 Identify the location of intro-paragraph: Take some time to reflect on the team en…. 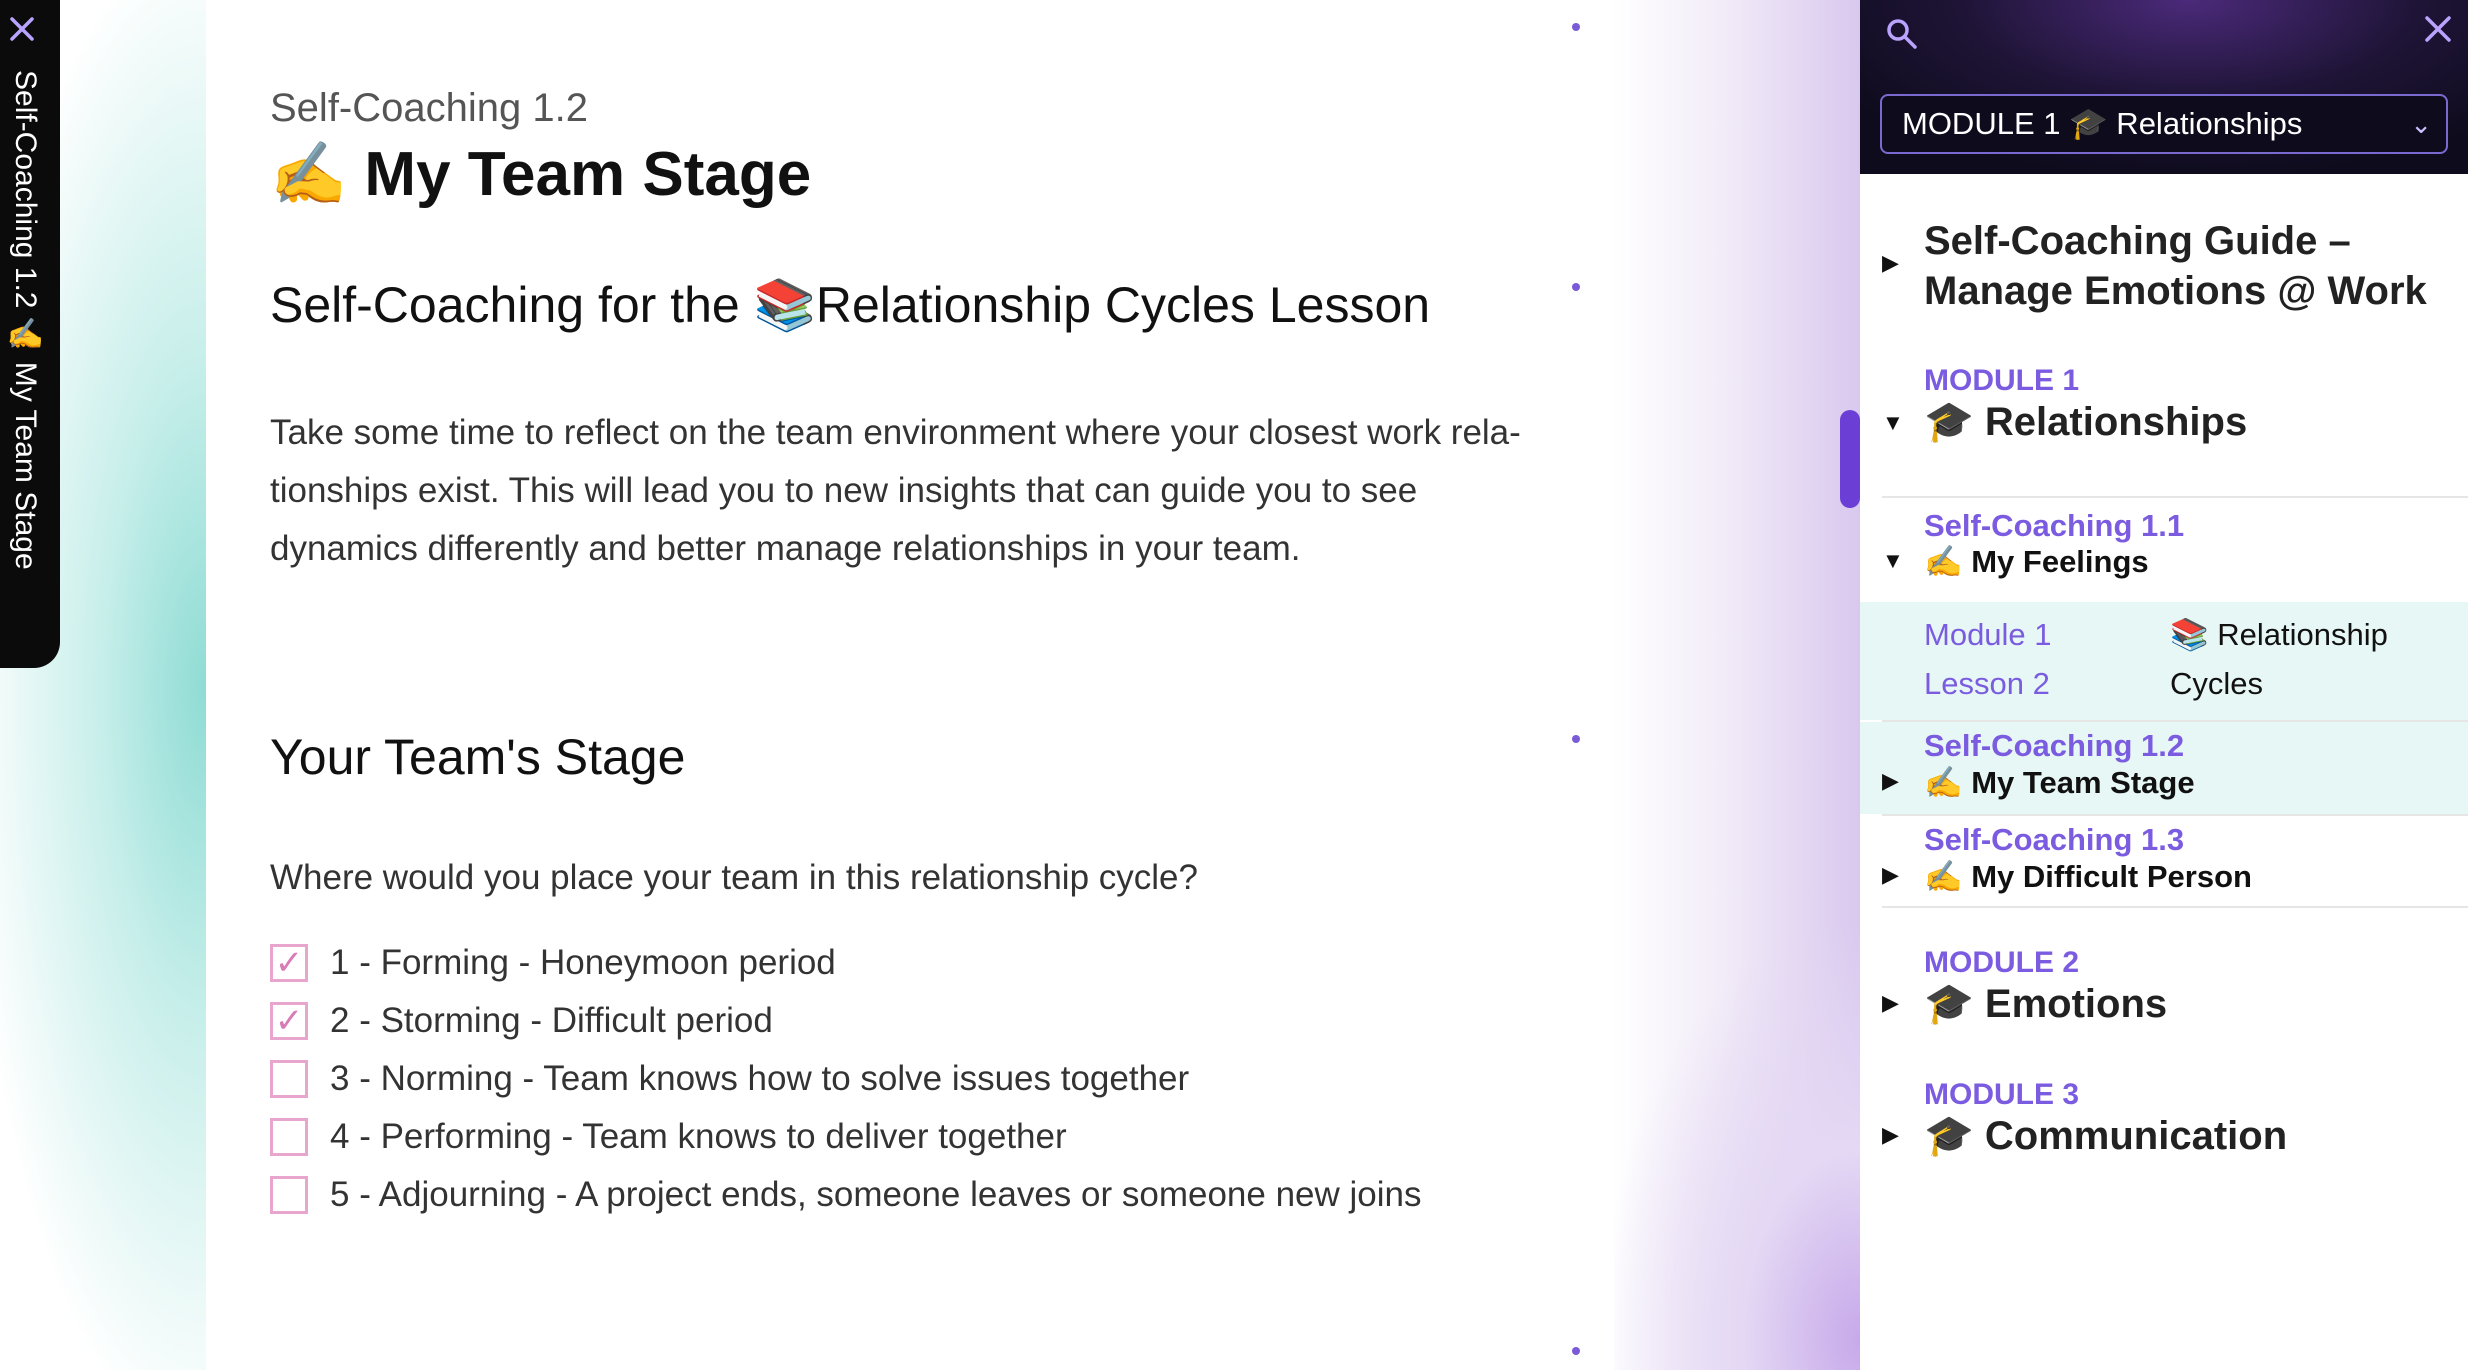
(895, 490).